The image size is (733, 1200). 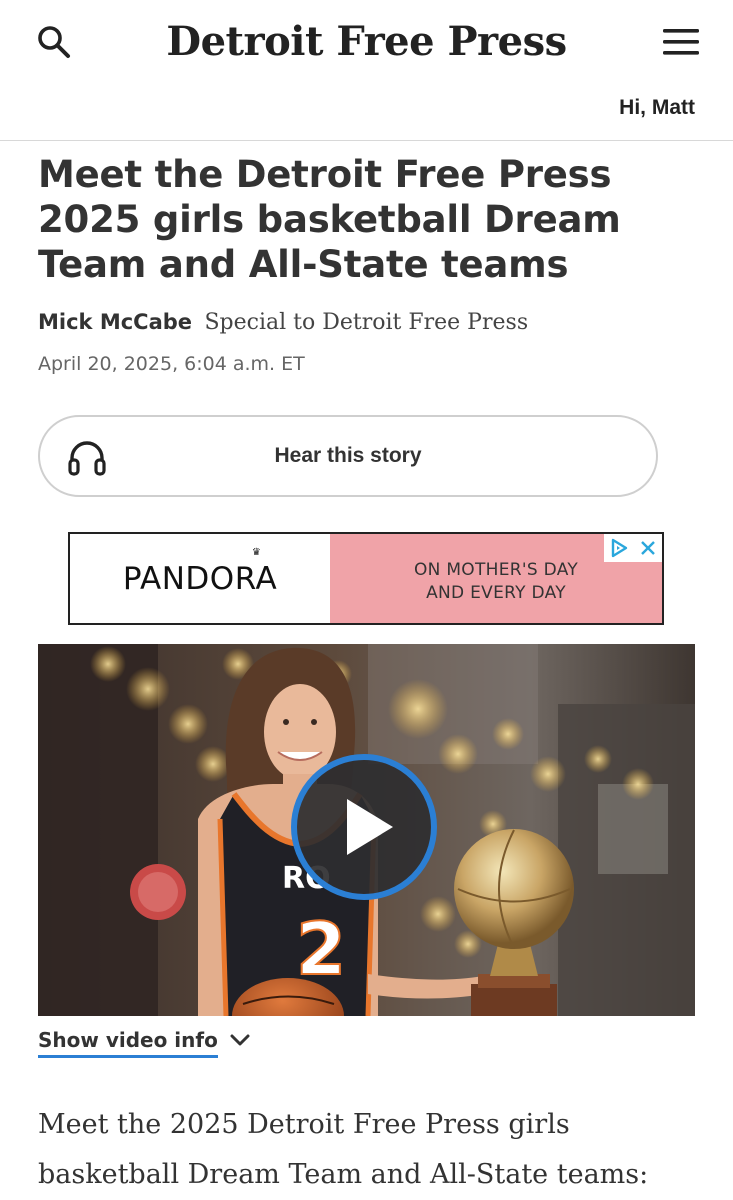 What do you see at coordinates (366, 322) in the screenshot?
I see `author-affiliation: Special to Detroit Free Press` at bounding box center [366, 322].